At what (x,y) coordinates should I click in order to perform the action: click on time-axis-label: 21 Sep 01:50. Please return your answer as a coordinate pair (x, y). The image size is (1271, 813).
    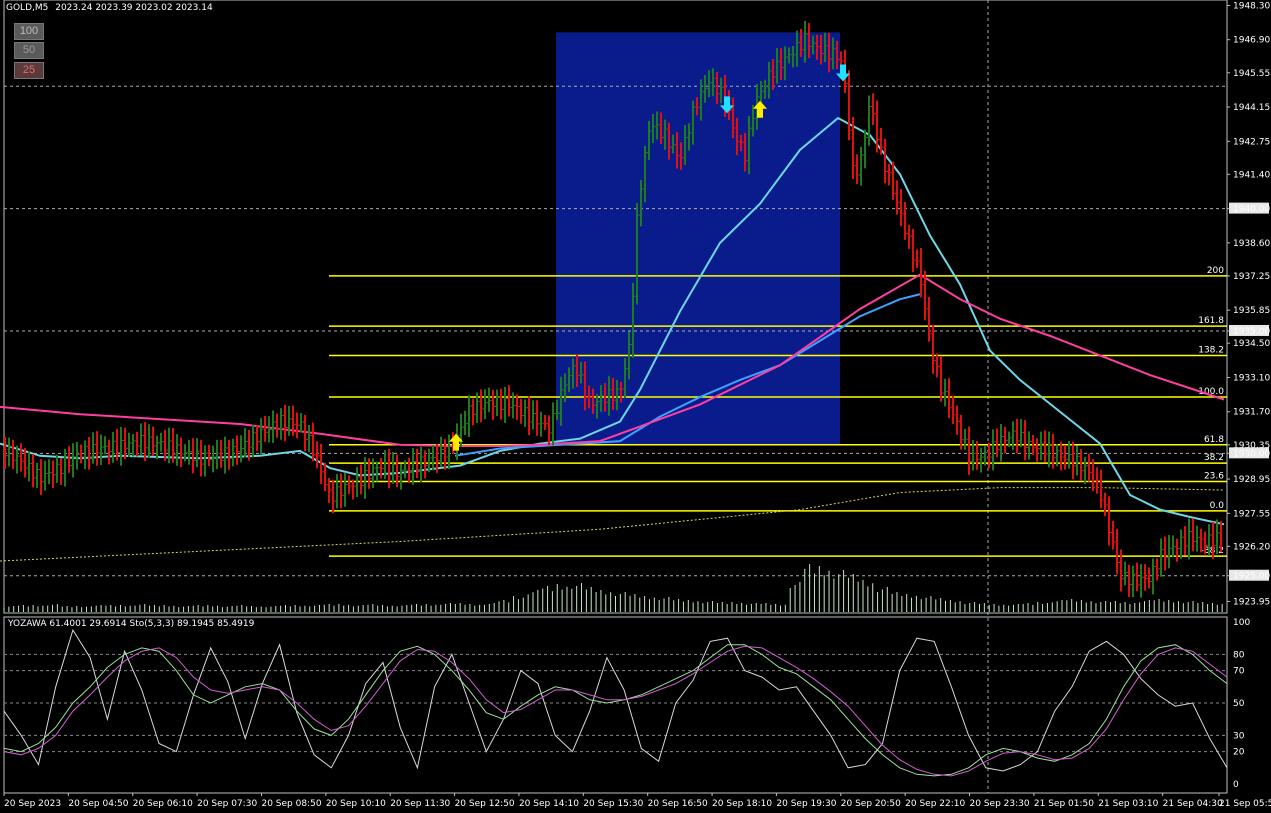
    Looking at the image, I should click on (1064, 804).